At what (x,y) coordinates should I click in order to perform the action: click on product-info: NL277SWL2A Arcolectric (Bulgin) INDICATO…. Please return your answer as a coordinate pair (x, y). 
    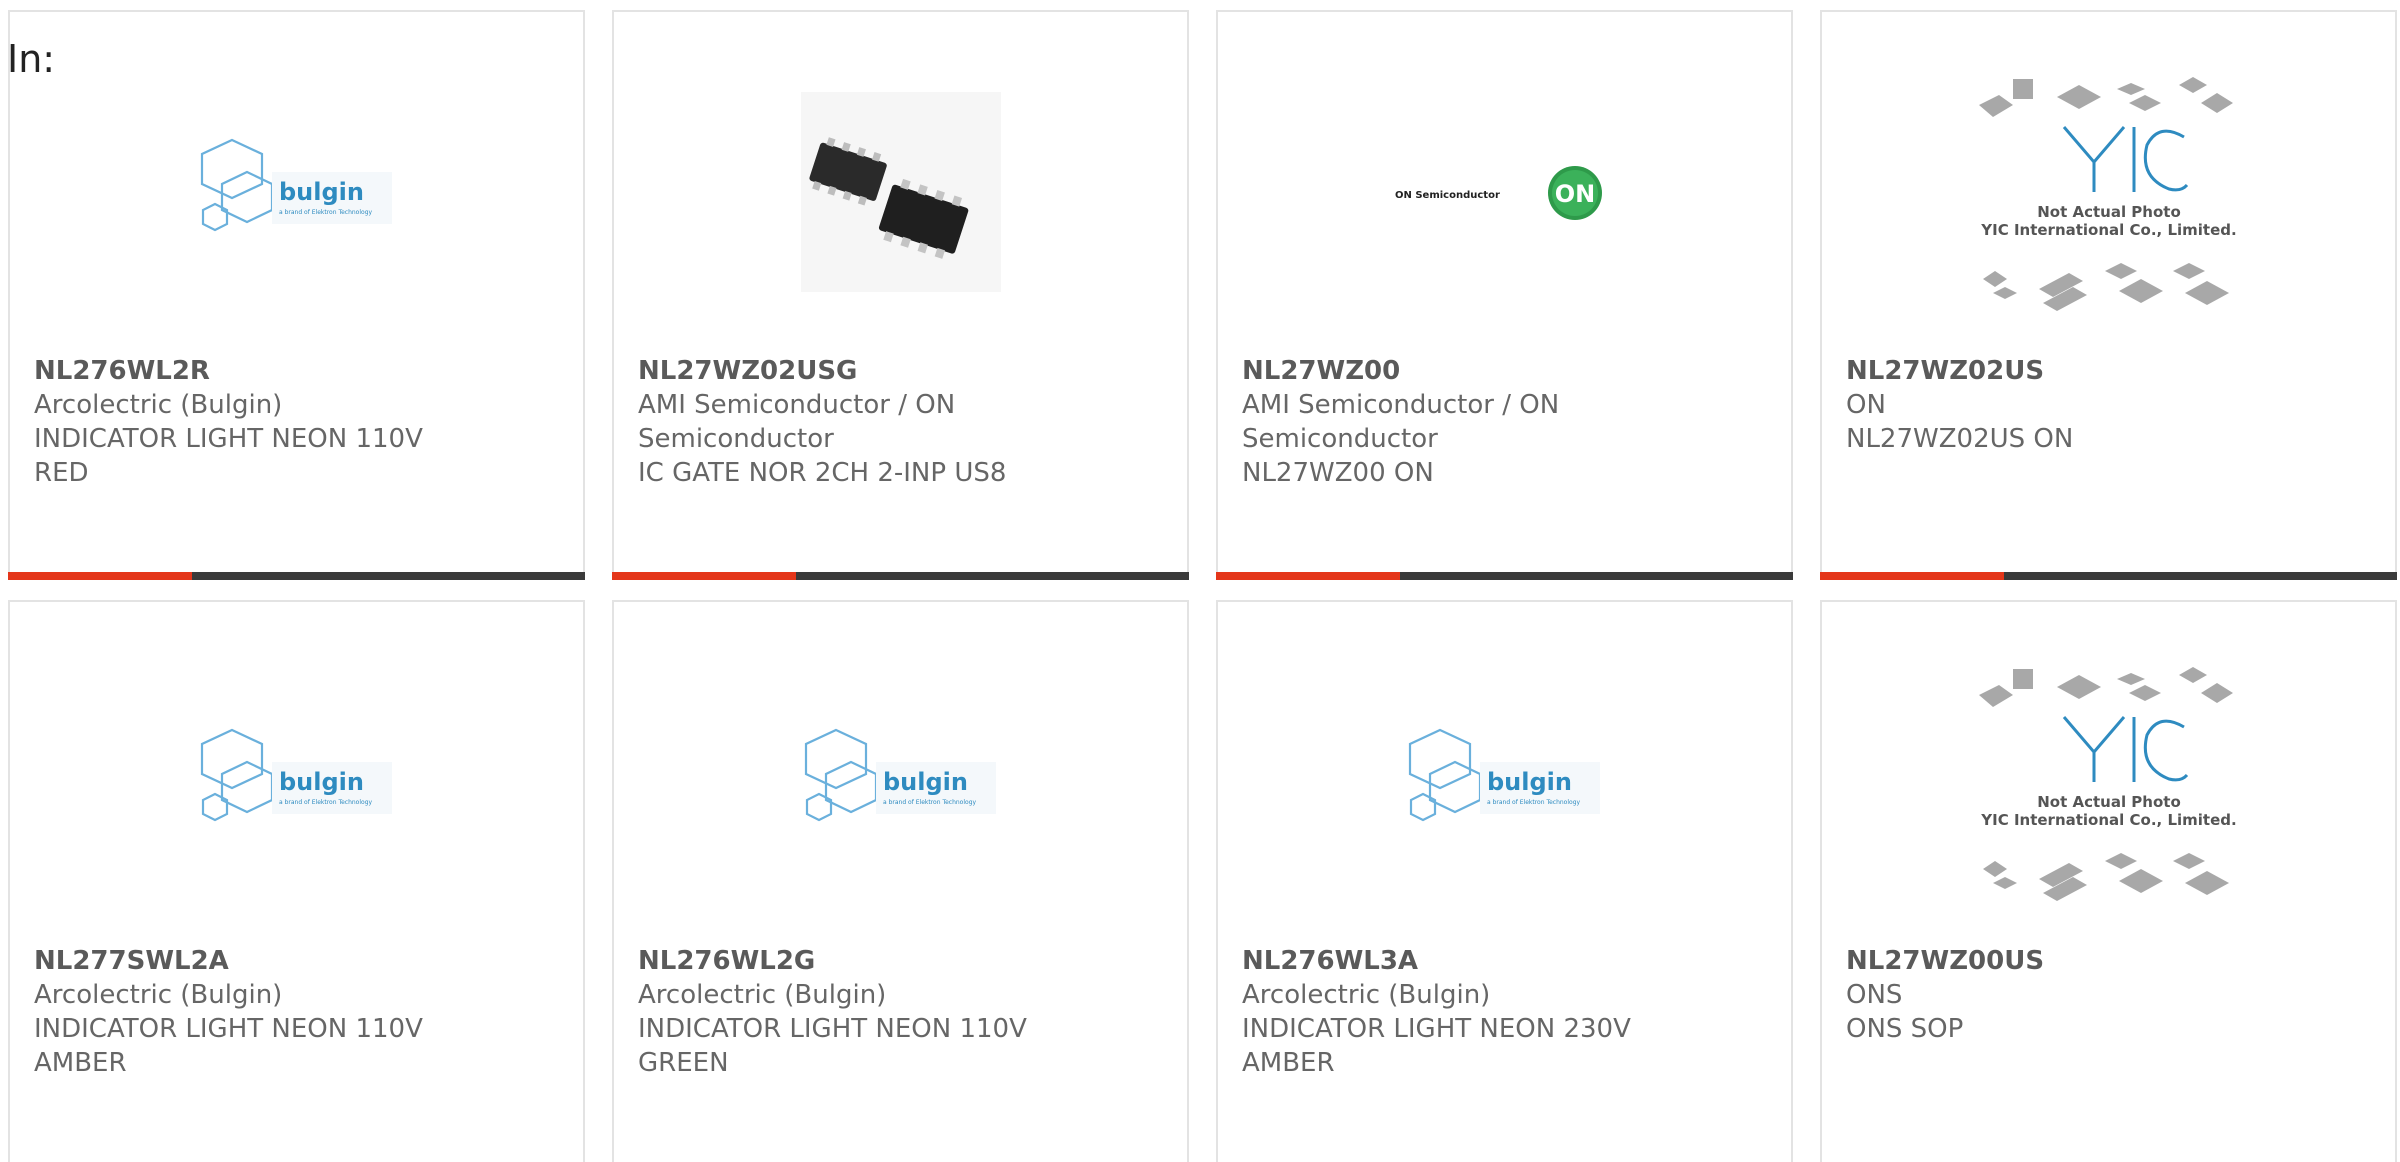
    Looking at the image, I should click on (244, 1012).